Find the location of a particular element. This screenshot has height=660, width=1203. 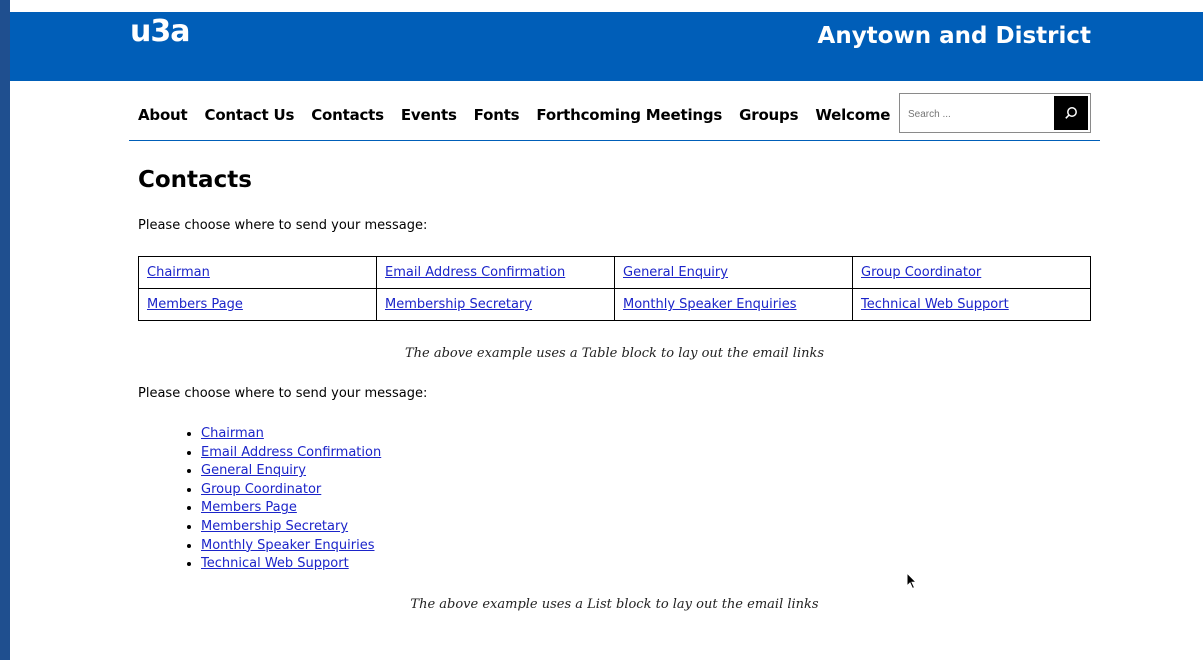

list-item: Technical Web Support is located at coordinates (291, 564).